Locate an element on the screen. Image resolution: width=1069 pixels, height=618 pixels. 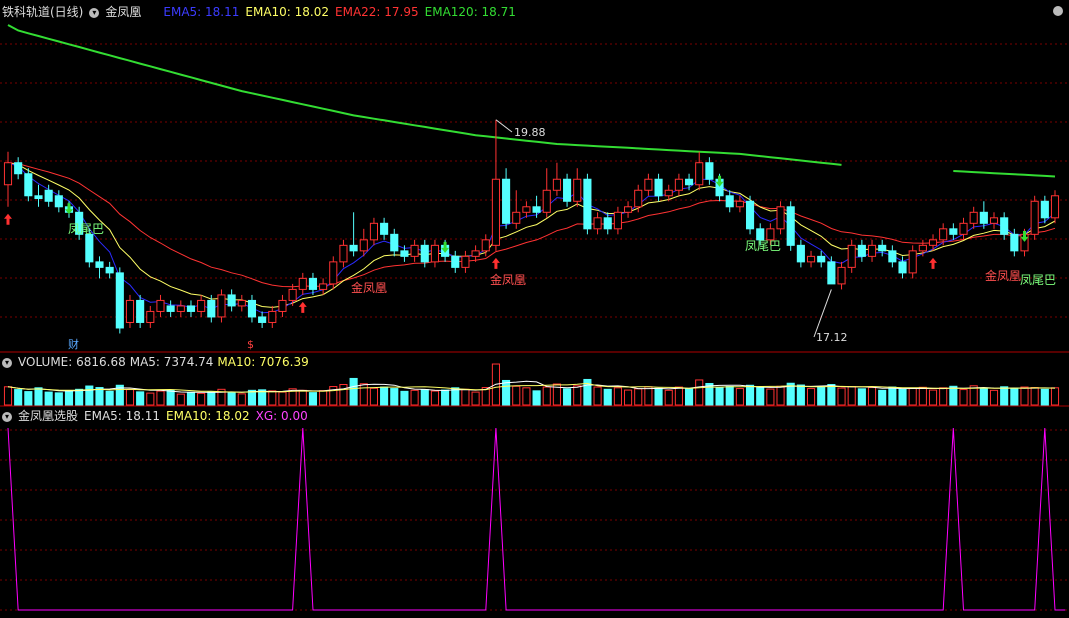
stock-name: 铁科轨道(日线) is located at coordinates (42, 12).